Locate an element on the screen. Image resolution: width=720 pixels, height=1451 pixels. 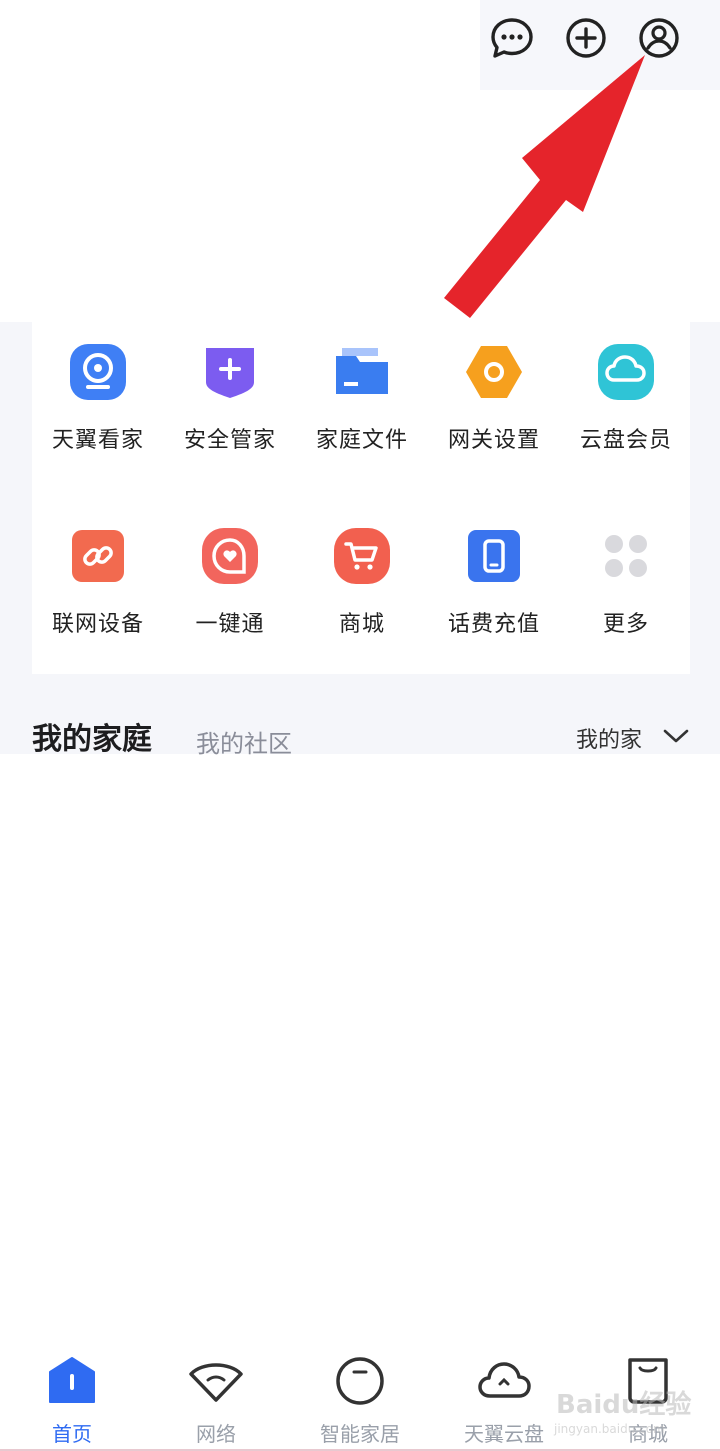
service-huafei-chongzhi: 话费充值 is located at coordinates (494, 581).